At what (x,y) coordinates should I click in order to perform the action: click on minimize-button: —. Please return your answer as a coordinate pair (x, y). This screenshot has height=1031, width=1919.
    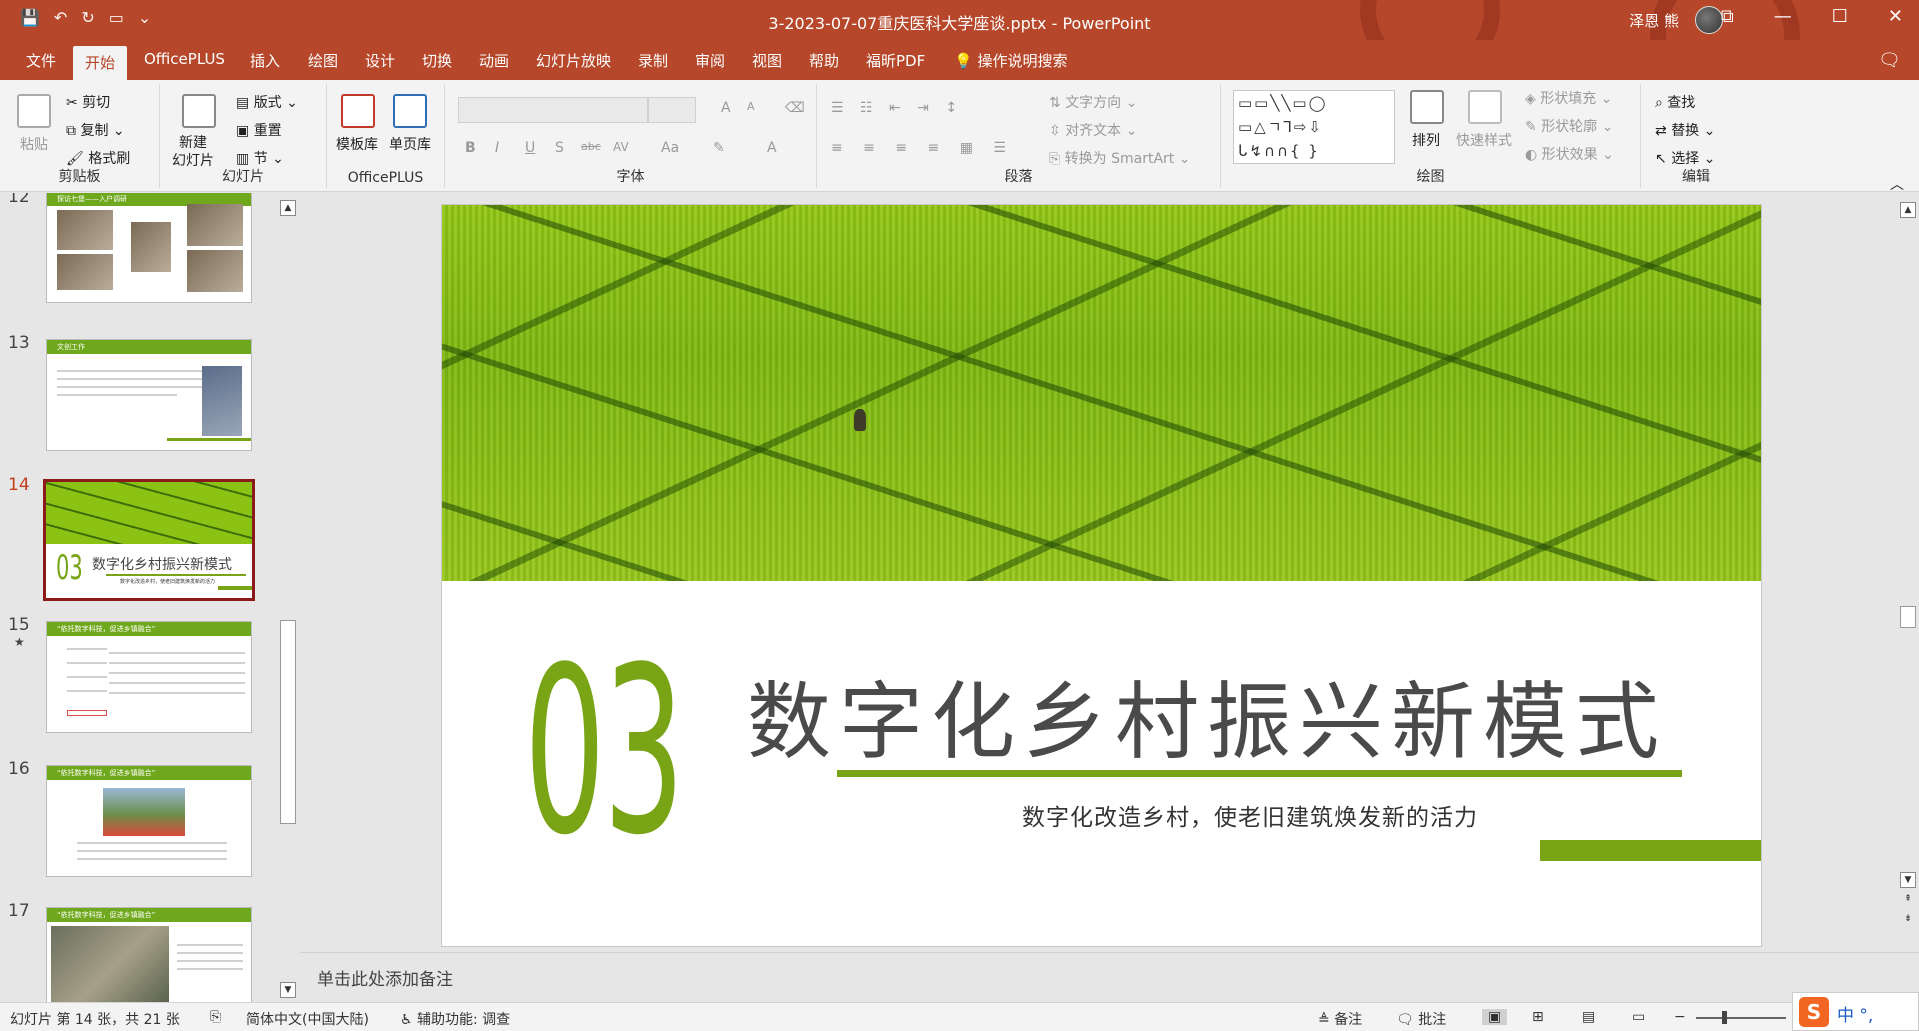
    Looking at the image, I should click on (1783, 16).